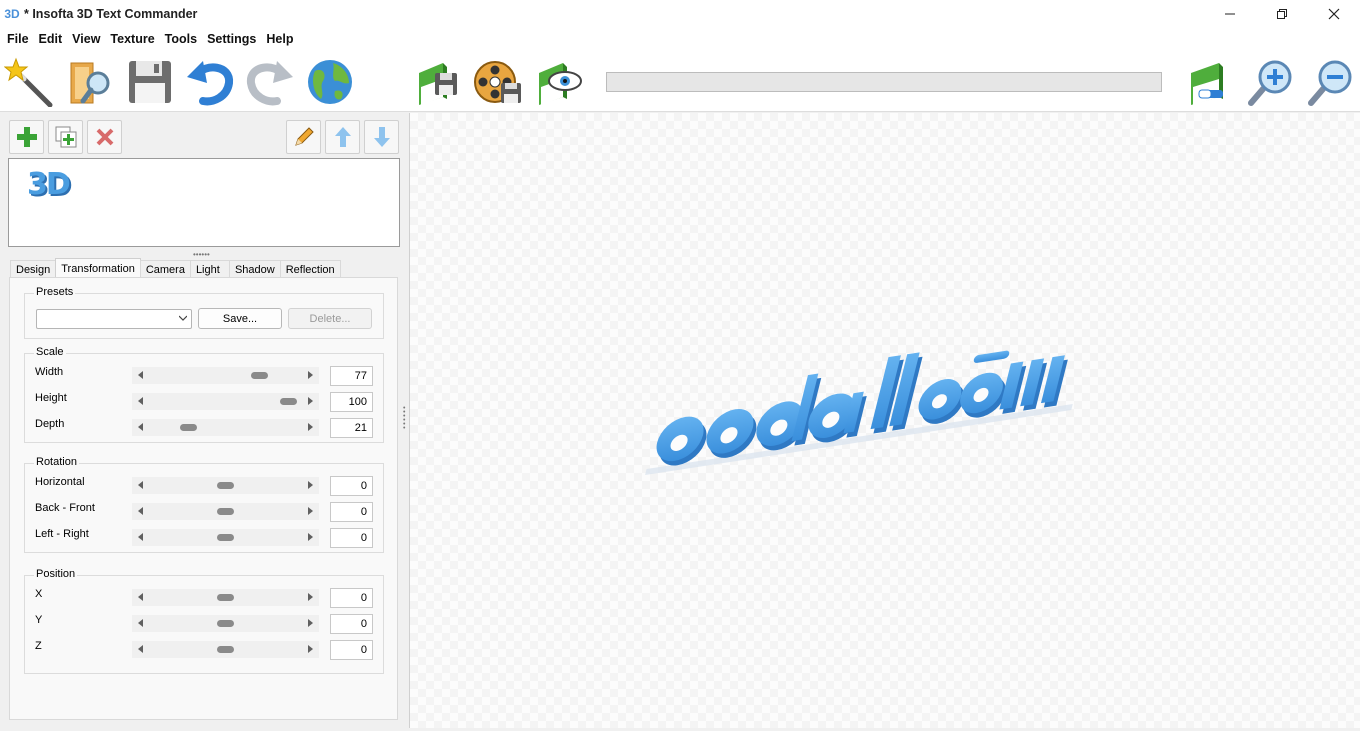  I want to click on tab-shadow: Shadow, so click(254, 269).